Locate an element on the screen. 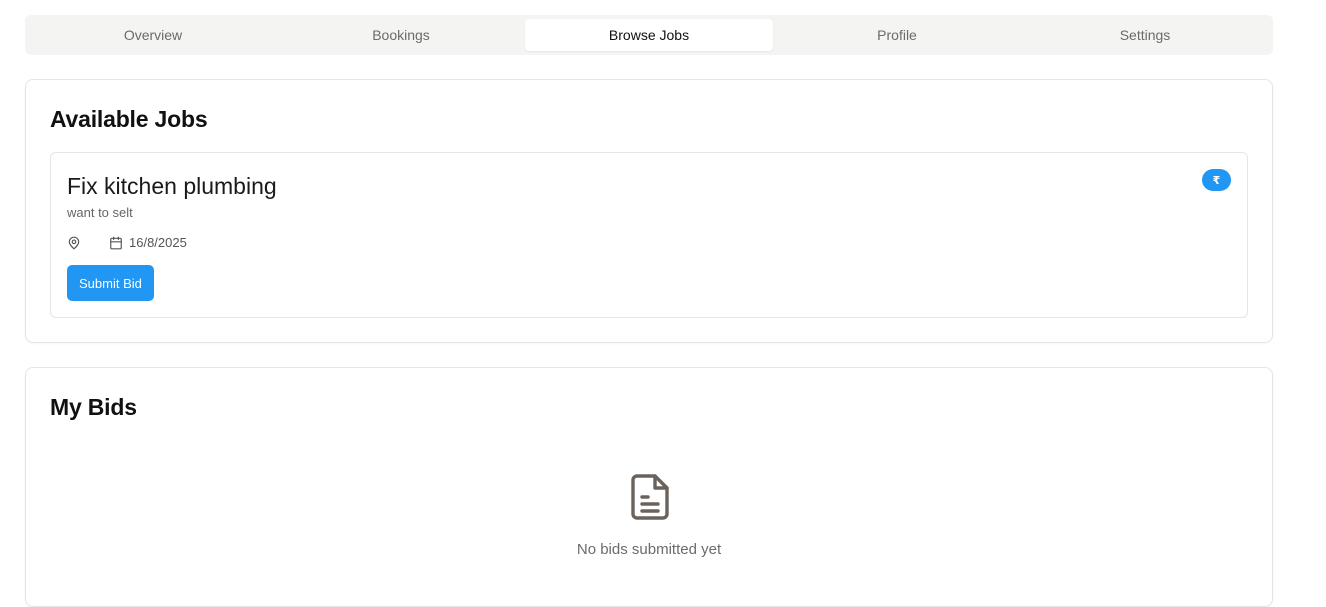  my-bids-title: My Bids is located at coordinates (93, 407).